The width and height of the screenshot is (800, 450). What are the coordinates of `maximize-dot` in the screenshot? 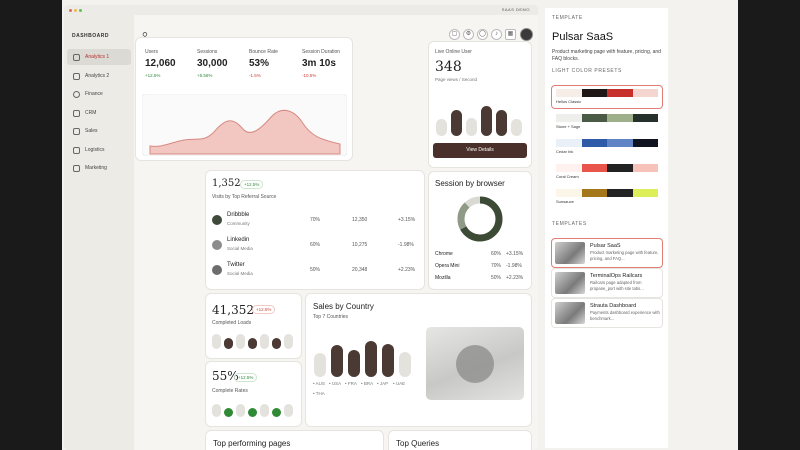 It's located at (80, 10).